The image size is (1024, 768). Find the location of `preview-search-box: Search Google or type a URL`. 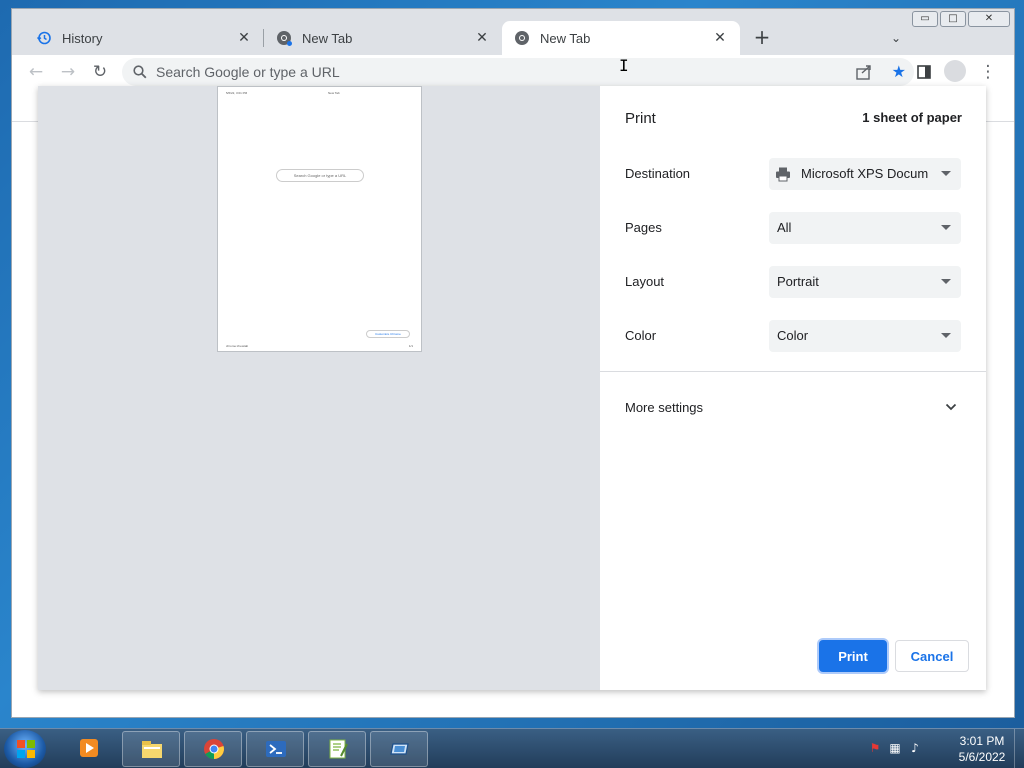

preview-search-box: Search Google or type a URL is located at coordinates (320, 175).